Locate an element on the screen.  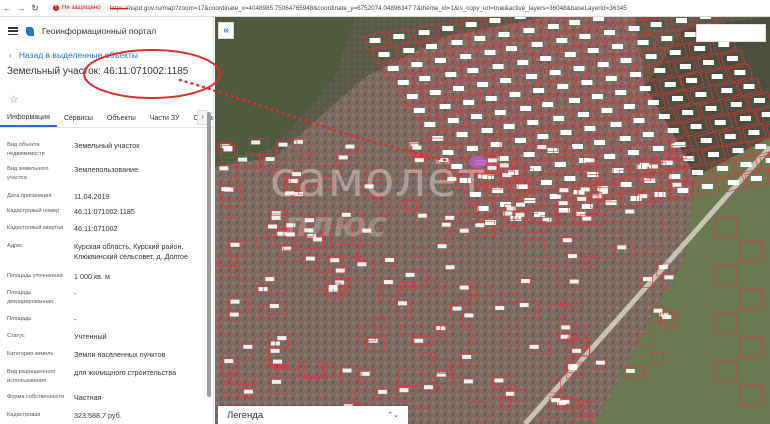
property-value: Землепользование is located at coordinates (106, 169).